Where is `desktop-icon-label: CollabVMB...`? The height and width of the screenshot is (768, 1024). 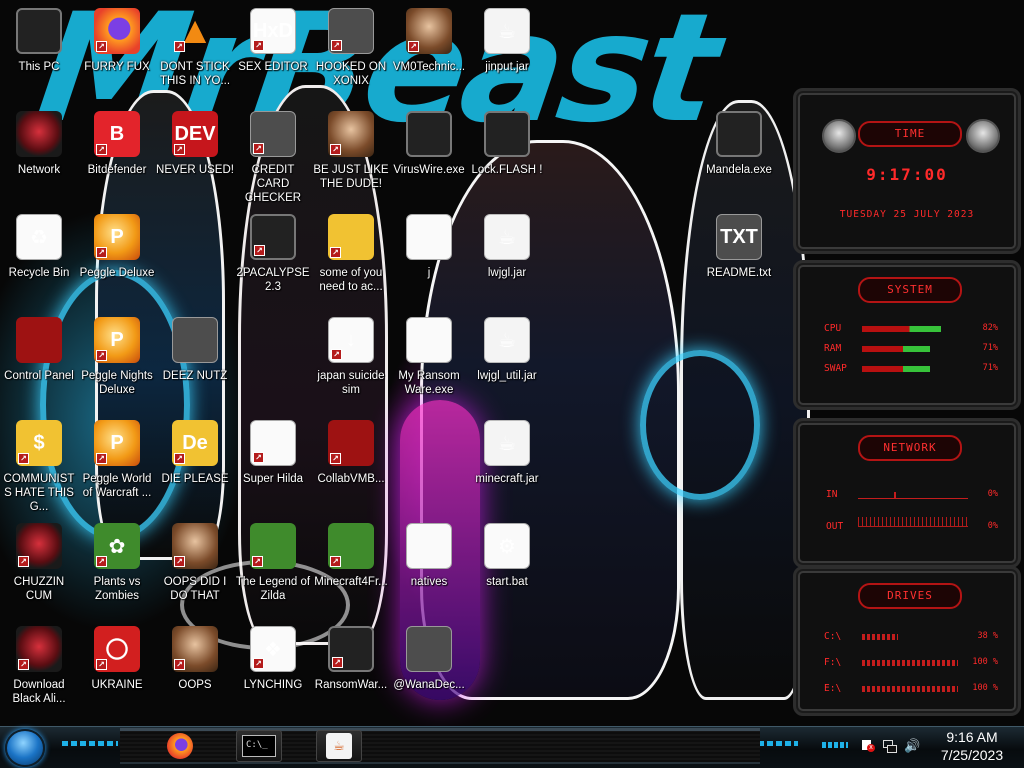
desktop-icon-label: CollabVMB... is located at coordinates (351, 479).